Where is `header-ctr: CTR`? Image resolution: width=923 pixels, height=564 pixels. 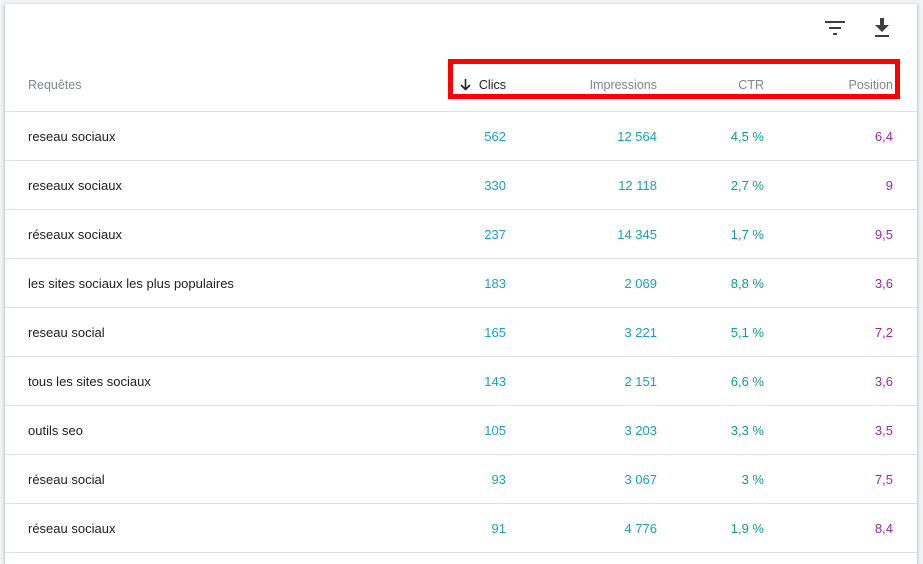 header-ctr: CTR is located at coordinates (734, 84).